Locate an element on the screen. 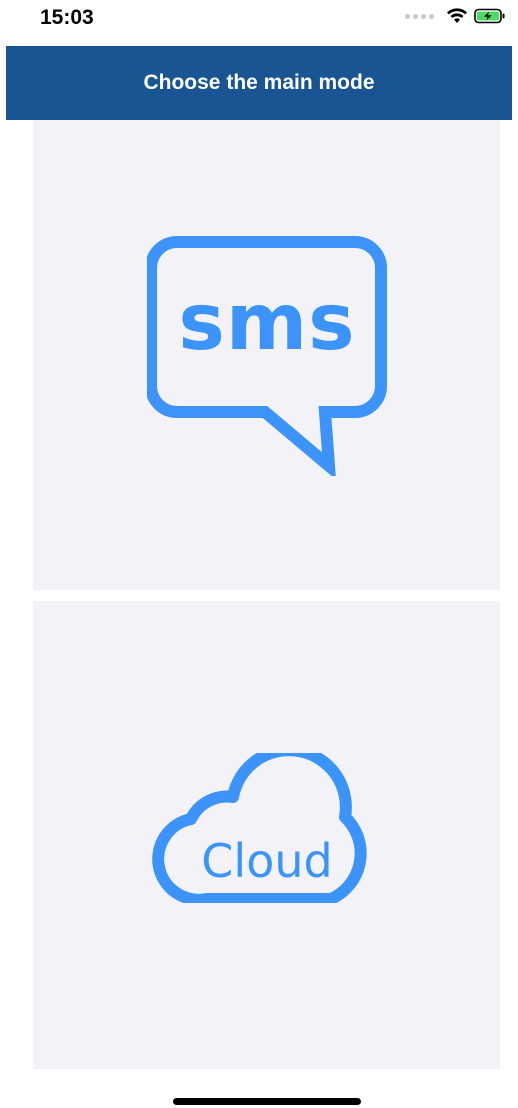 Image resolution: width=518 pixels, height=1108 pixels. home-indicator is located at coordinates (267, 1101).